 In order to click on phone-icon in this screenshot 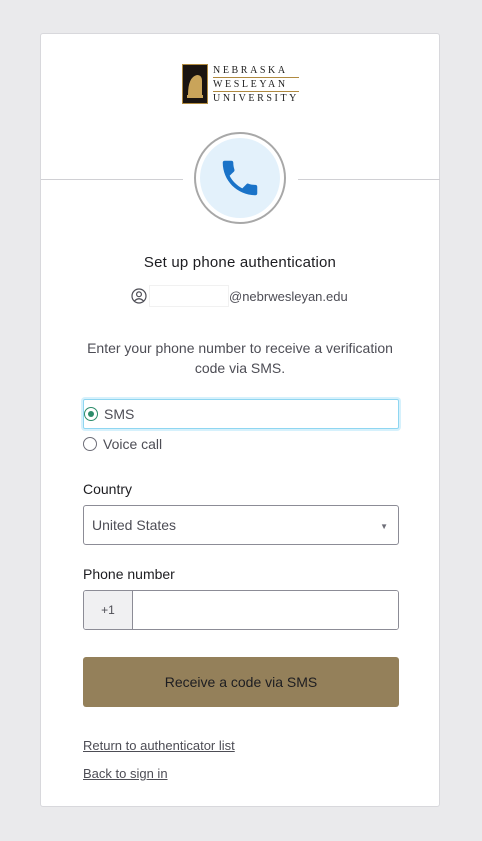, I will do `click(240, 178)`.